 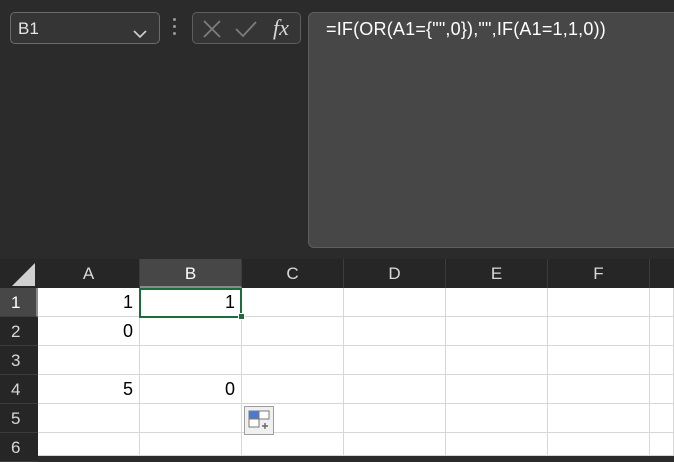 What do you see at coordinates (599, 360) in the screenshot?
I see `cell-f3` at bounding box center [599, 360].